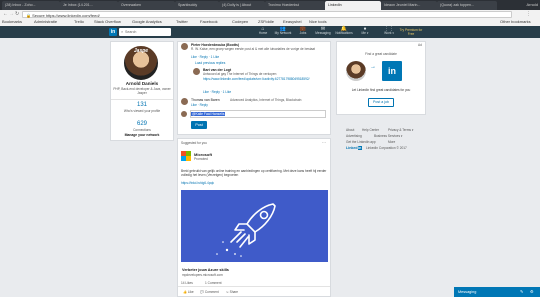 The image size is (540, 297). What do you see at coordinates (194, 143) in the screenshot?
I see `suggested-label: Suggested for you` at bounding box center [194, 143].